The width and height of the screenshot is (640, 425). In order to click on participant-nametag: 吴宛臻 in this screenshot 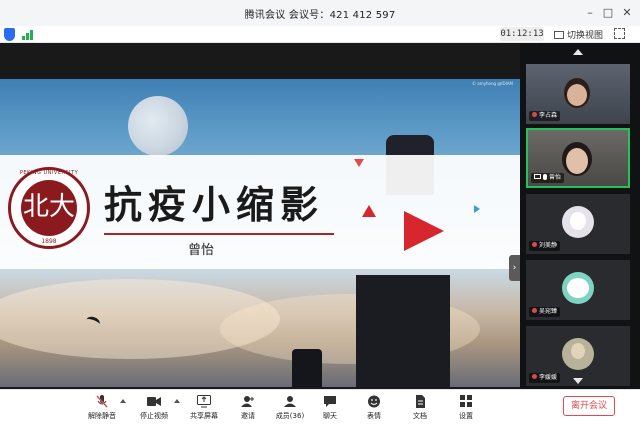, I will do `click(545, 312)`.